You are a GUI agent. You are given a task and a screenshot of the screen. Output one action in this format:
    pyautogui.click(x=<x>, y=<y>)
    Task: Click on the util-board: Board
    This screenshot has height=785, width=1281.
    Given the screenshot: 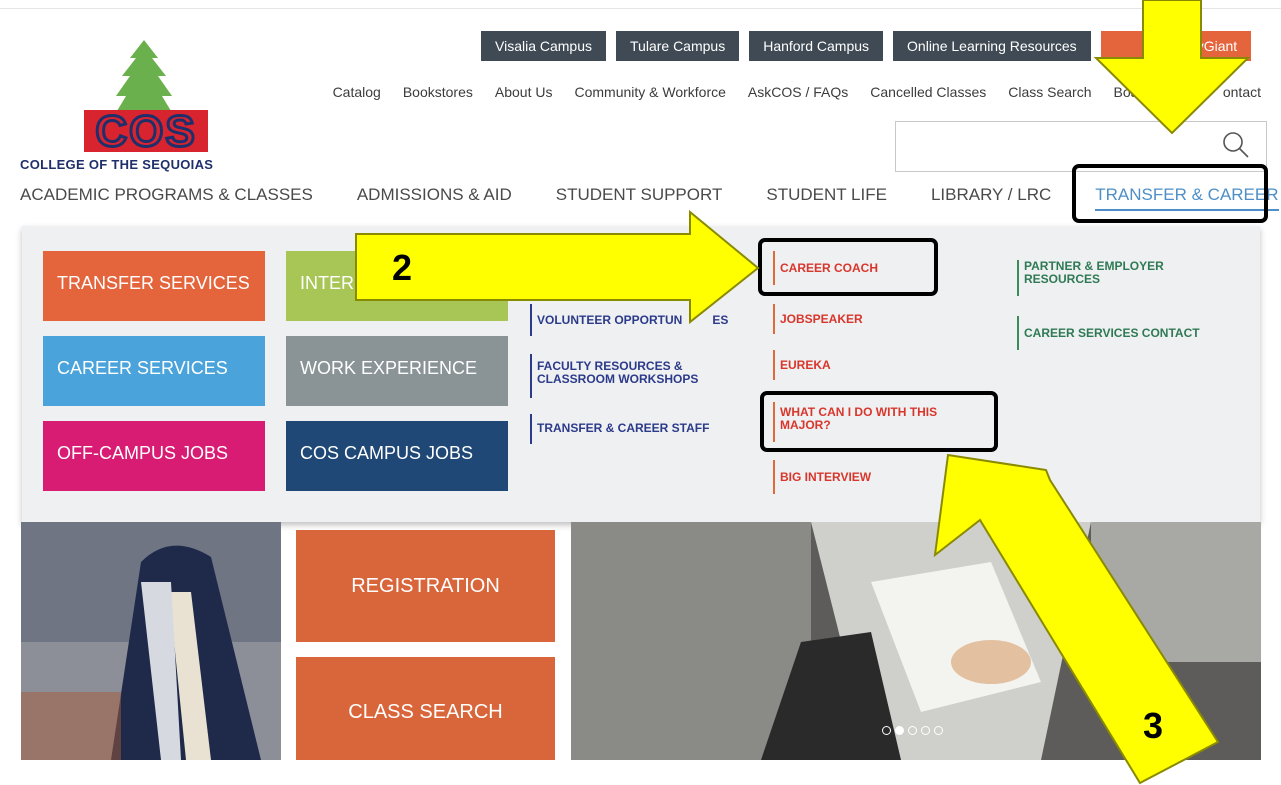 What is the action you would take?
    pyautogui.click(x=1132, y=92)
    